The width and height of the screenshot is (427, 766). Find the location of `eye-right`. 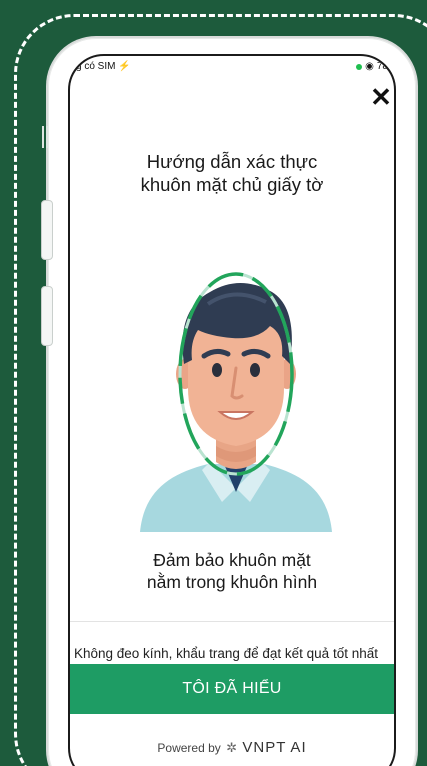

eye-right is located at coordinates (255, 370).